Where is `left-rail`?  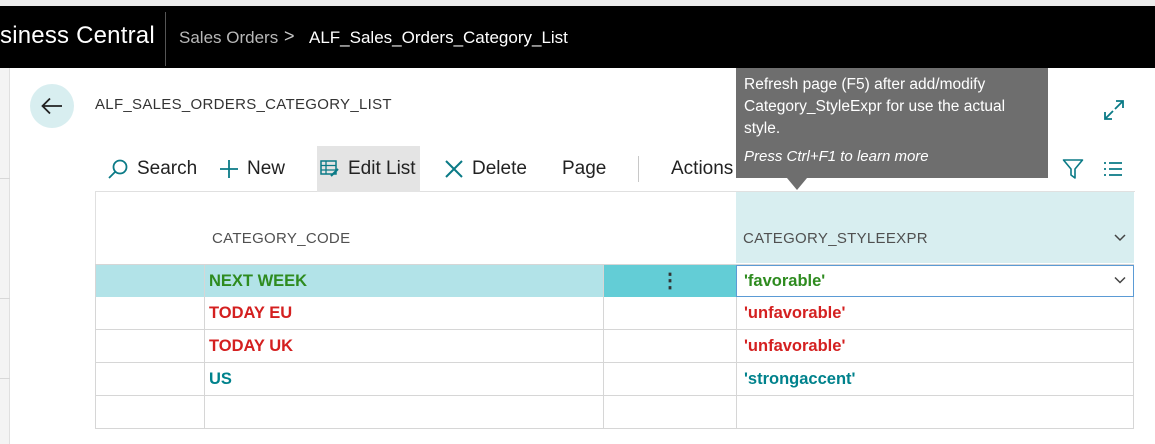 left-rail is located at coordinates (5, 256).